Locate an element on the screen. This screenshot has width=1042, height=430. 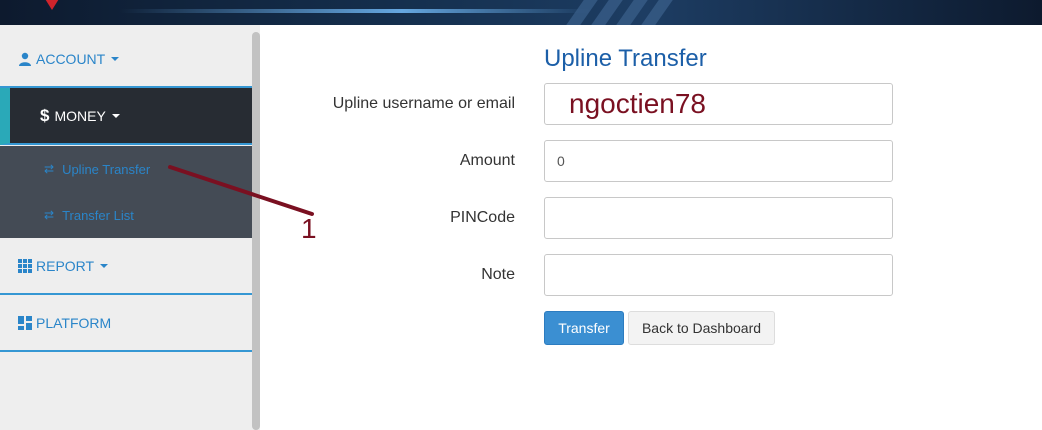
form-row-pincode: PINCode is located at coordinates (651, 218).